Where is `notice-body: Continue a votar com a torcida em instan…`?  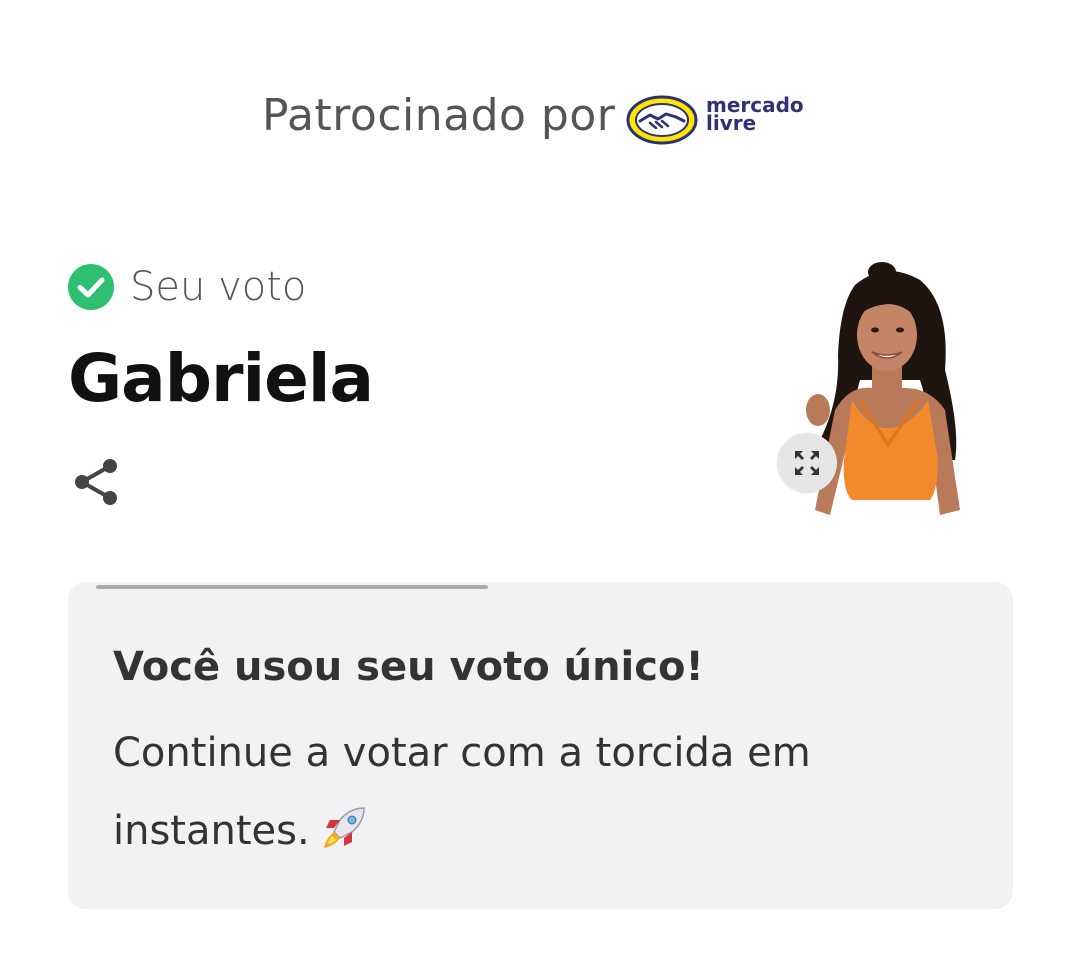 notice-body: Continue a votar com a torcida em instan… is located at coordinates (513, 792).